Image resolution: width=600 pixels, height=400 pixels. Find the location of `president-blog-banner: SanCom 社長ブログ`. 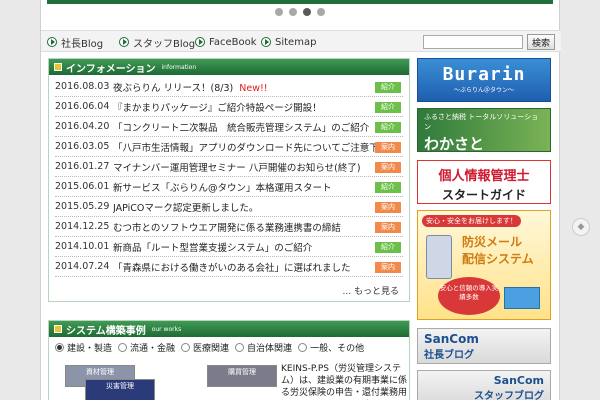

president-blog-banner: SanCom 社長ブログ is located at coordinates (484, 346).